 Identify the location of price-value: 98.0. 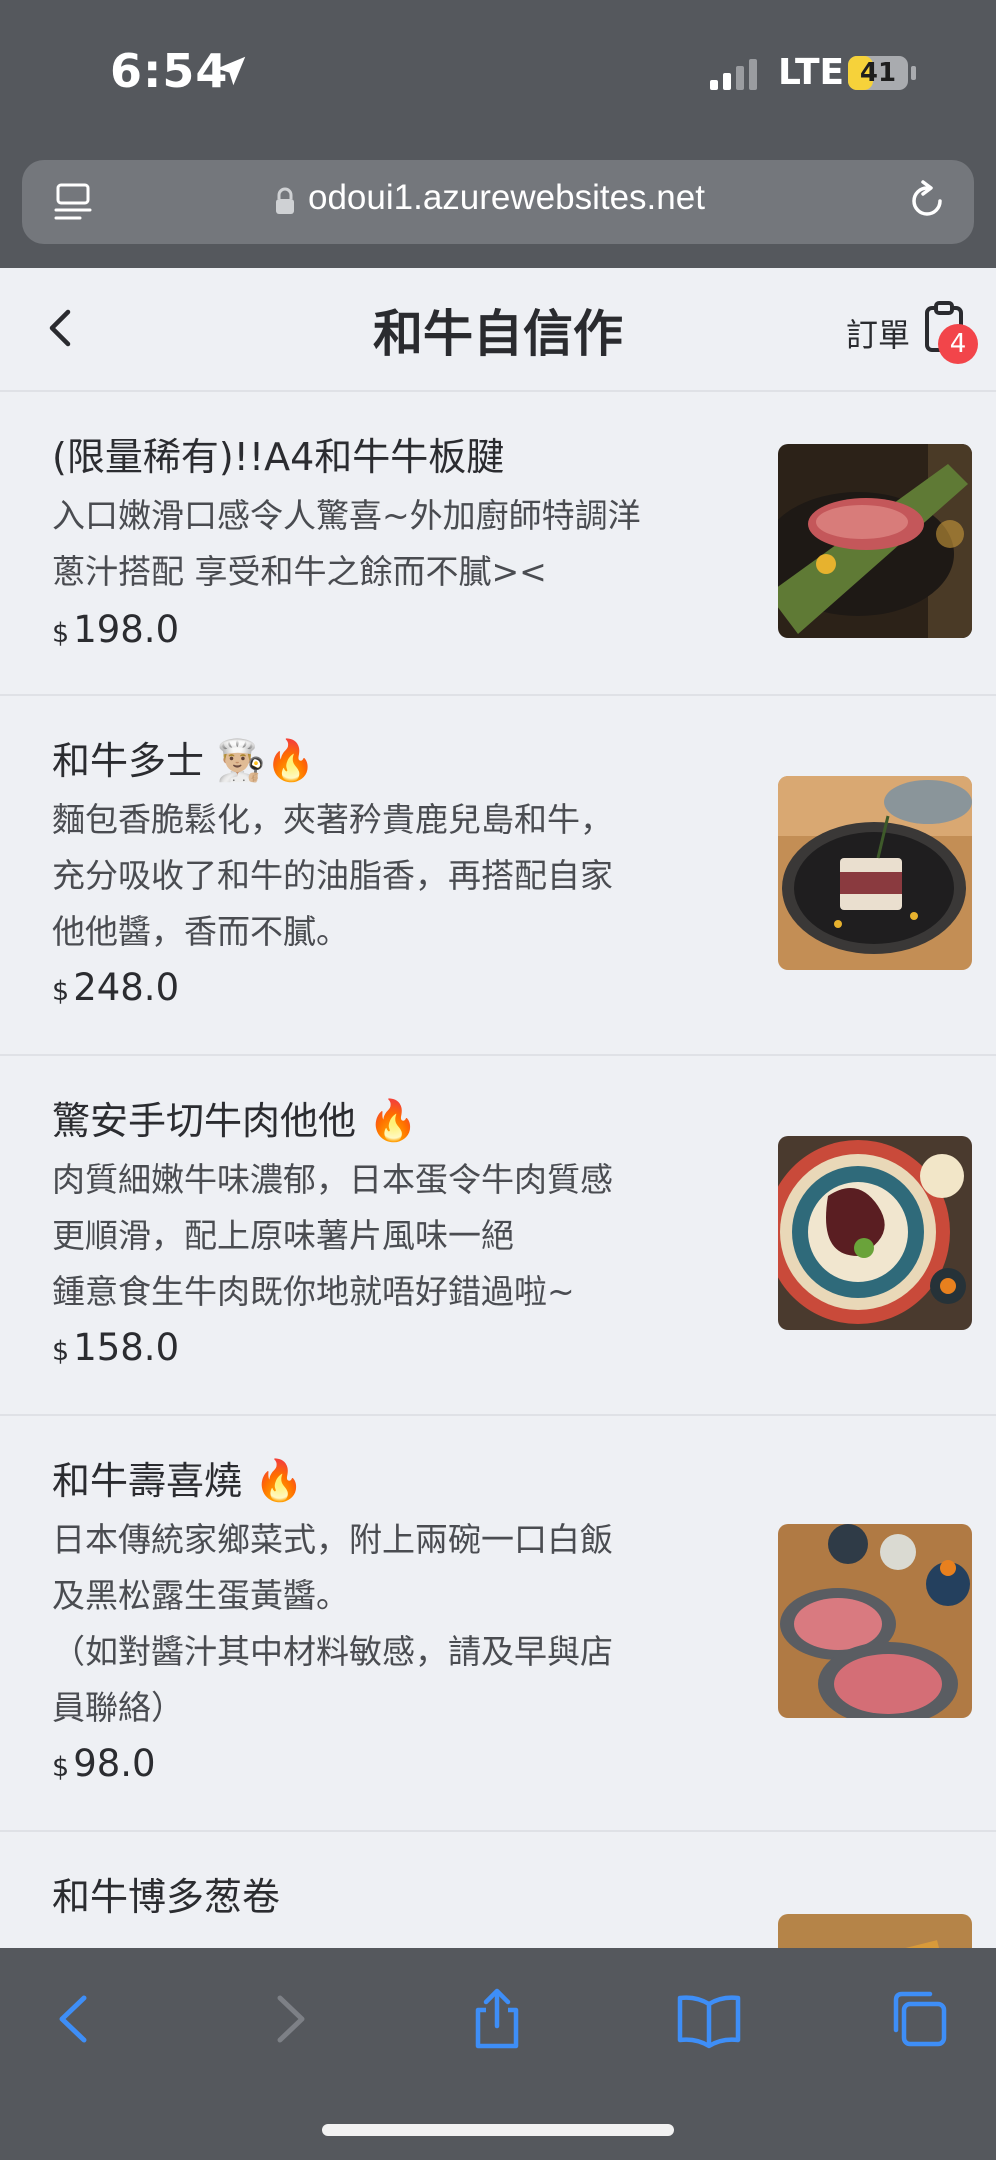
(114, 1763).